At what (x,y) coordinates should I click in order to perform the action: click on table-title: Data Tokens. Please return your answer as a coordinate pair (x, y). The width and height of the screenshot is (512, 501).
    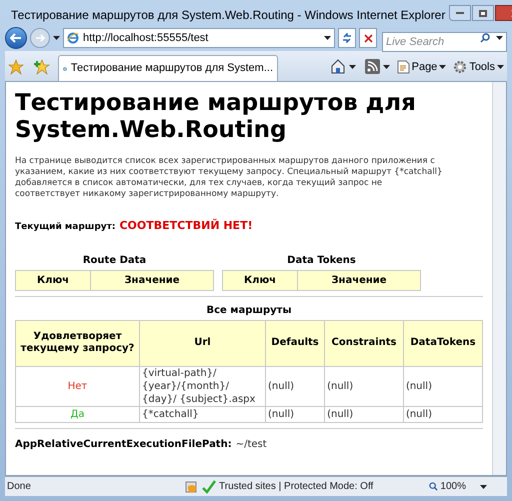
    Looking at the image, I should click on (321, 261).